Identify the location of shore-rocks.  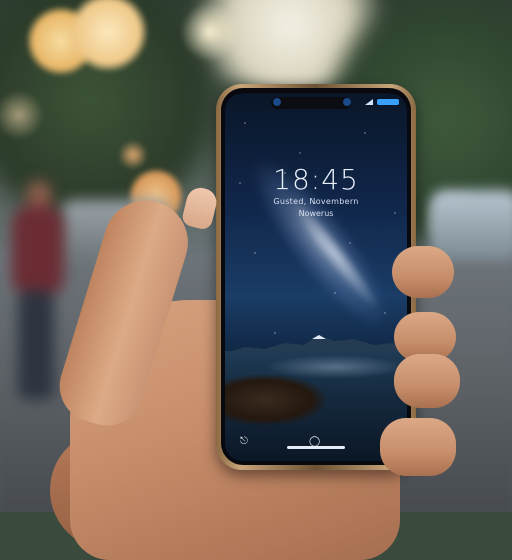
(275, 400).